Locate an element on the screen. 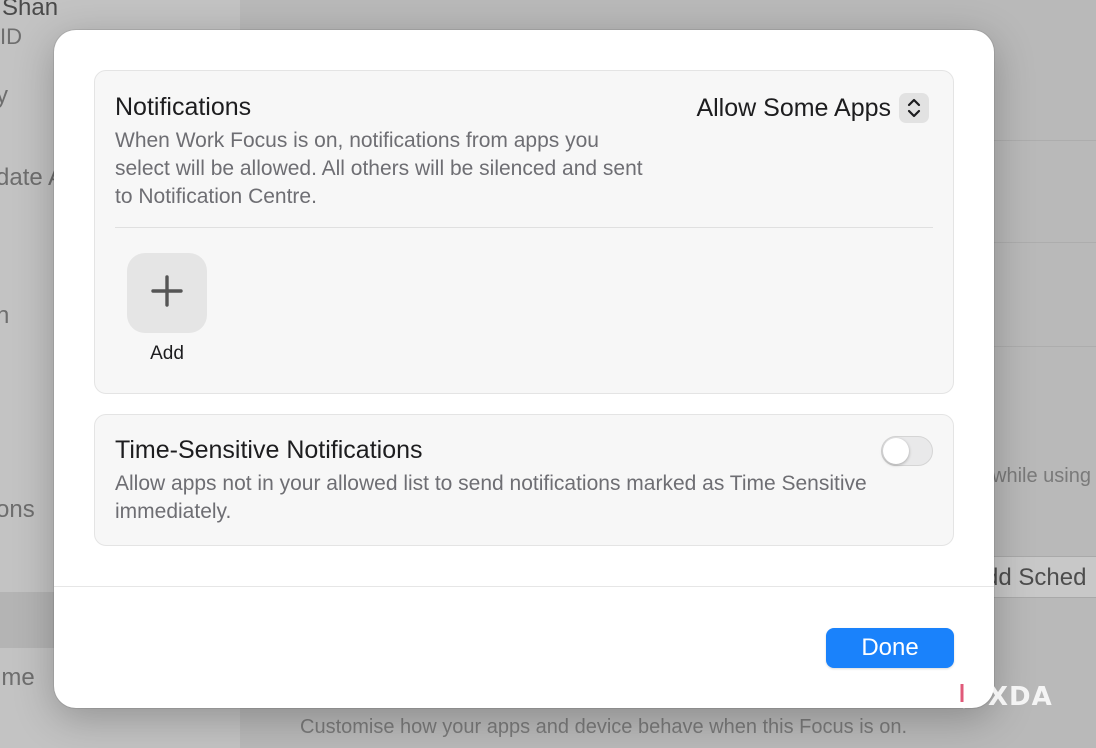 This screenshot has height=748, width=1096. background-user-name: Shan is located at coordinates (30, 10).